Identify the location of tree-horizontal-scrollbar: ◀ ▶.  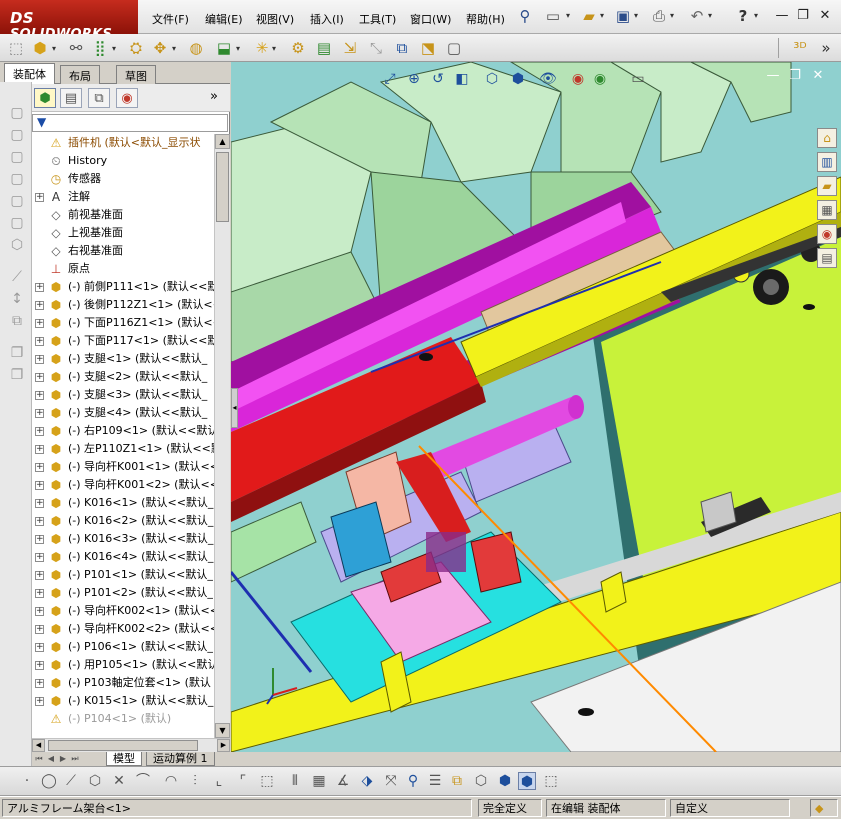
(131, 745).